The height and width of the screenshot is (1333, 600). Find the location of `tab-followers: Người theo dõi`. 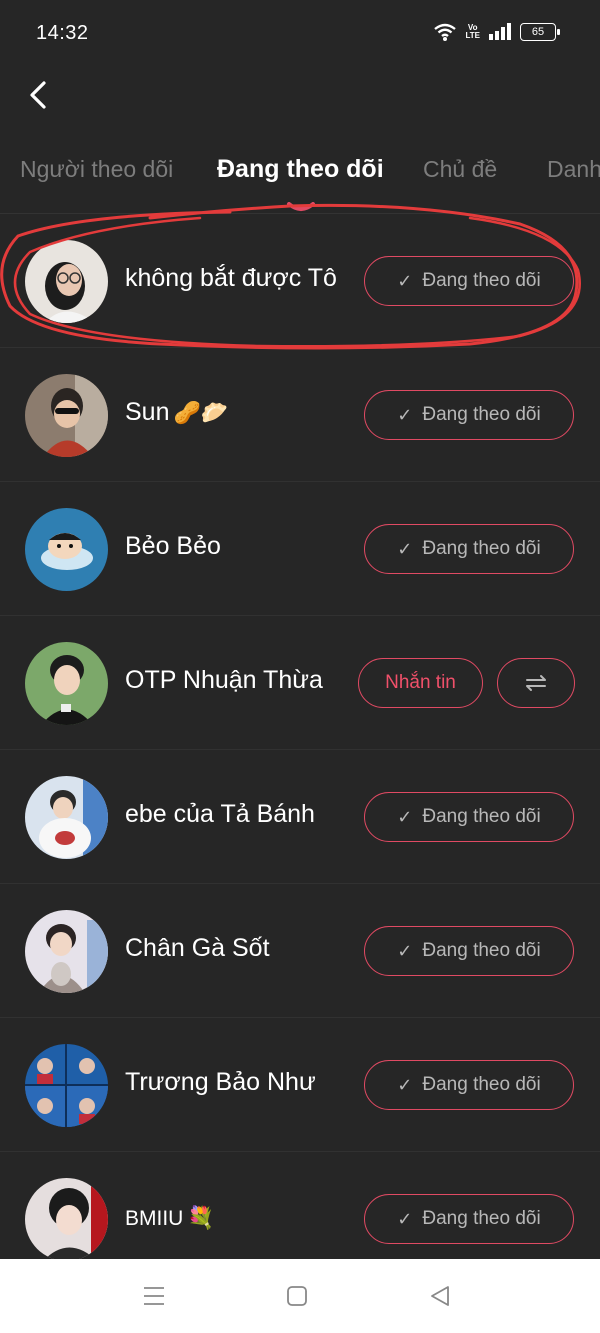

tab-followers: Người theo dõi is located at coordinates (96, 169).